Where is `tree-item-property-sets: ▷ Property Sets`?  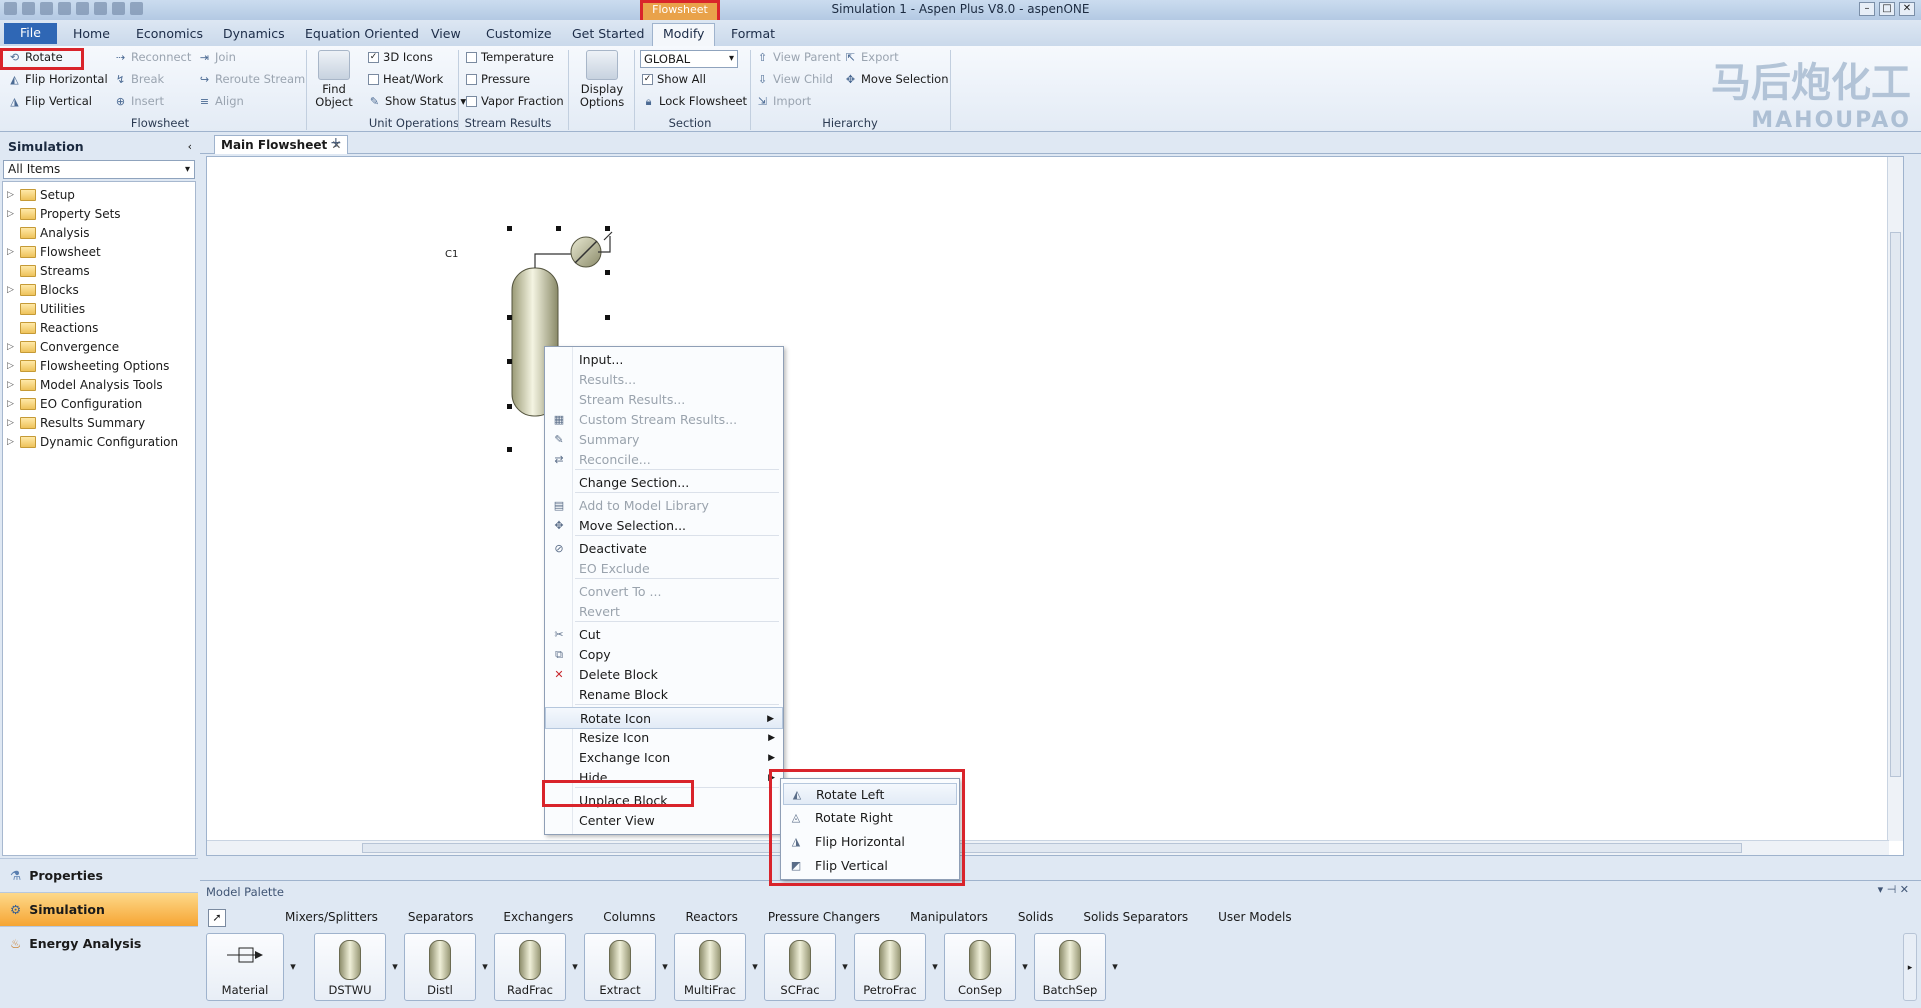 tree-item-property-sets: ▷ Property Sets is located at coordinates (99, 213).